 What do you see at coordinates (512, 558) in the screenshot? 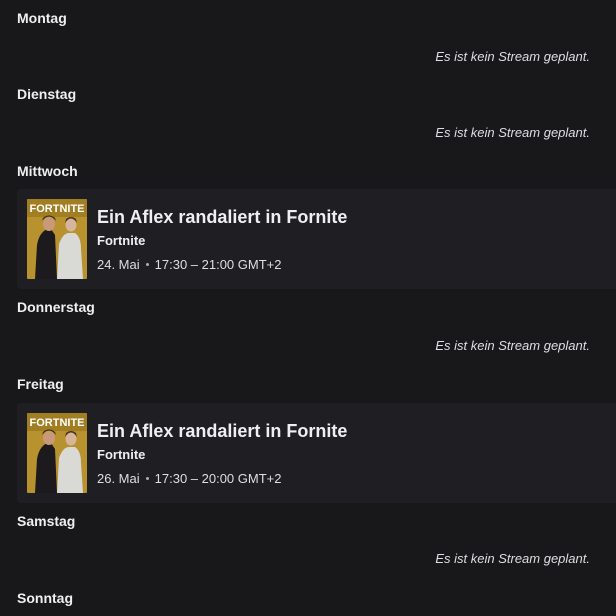
I see `no-stream-message-saturday: Es ist kein Stream geplant.` at bounding box center [512, 558].